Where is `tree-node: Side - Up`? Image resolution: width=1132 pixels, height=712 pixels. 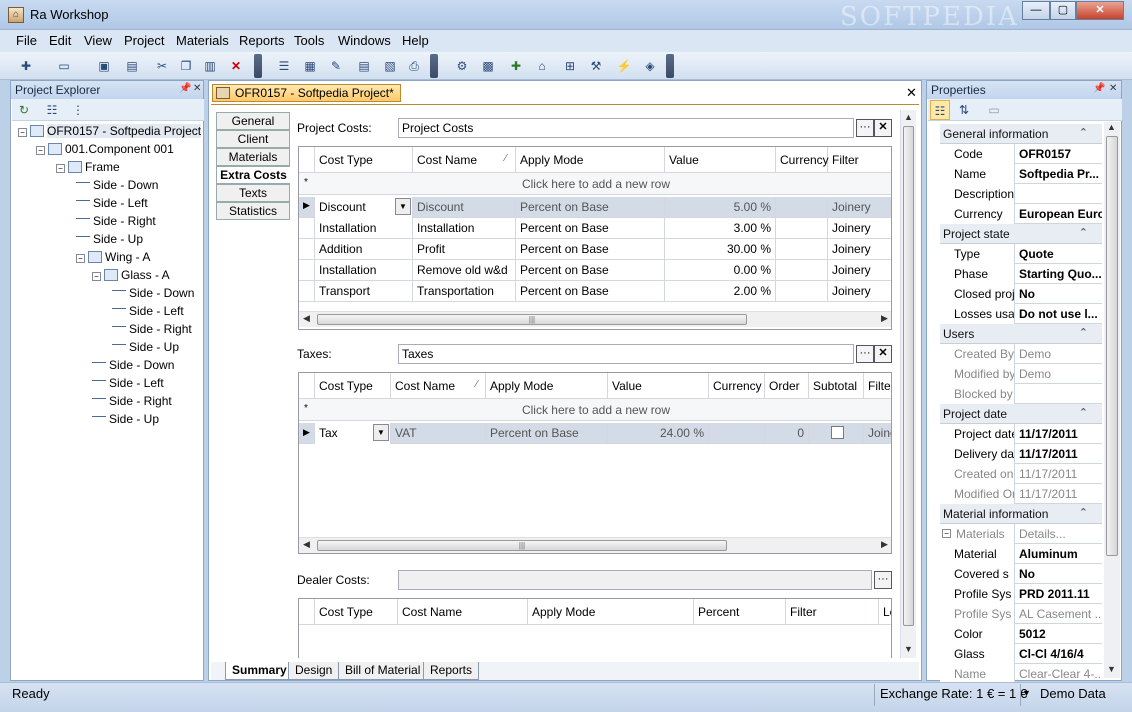 tree-node: Side - Up is located at coordinates (109, 239).